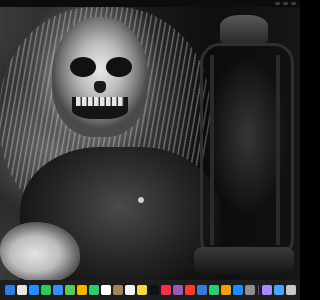 The width and height of the screenshot is (320, 300). I want to click on control-center-icon, so click(293, 3).